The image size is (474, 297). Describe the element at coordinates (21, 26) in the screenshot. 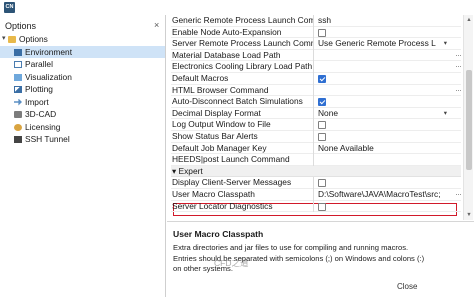

I see `options-panel-title: Options` at that location.